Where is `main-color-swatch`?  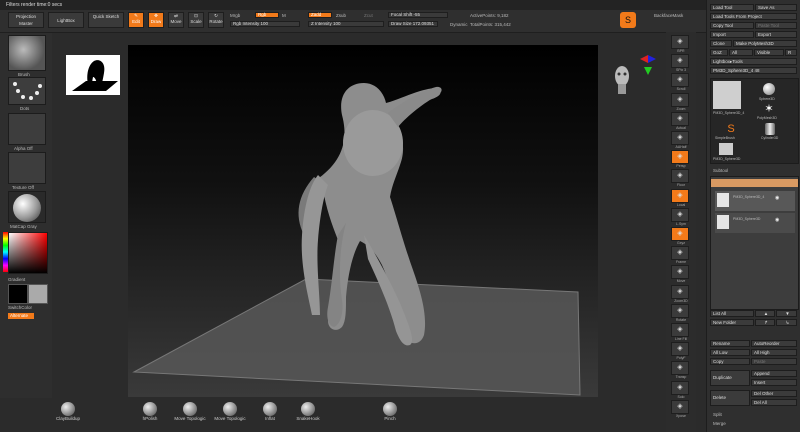
main-color-swatch is located at coordinates (18, 294).